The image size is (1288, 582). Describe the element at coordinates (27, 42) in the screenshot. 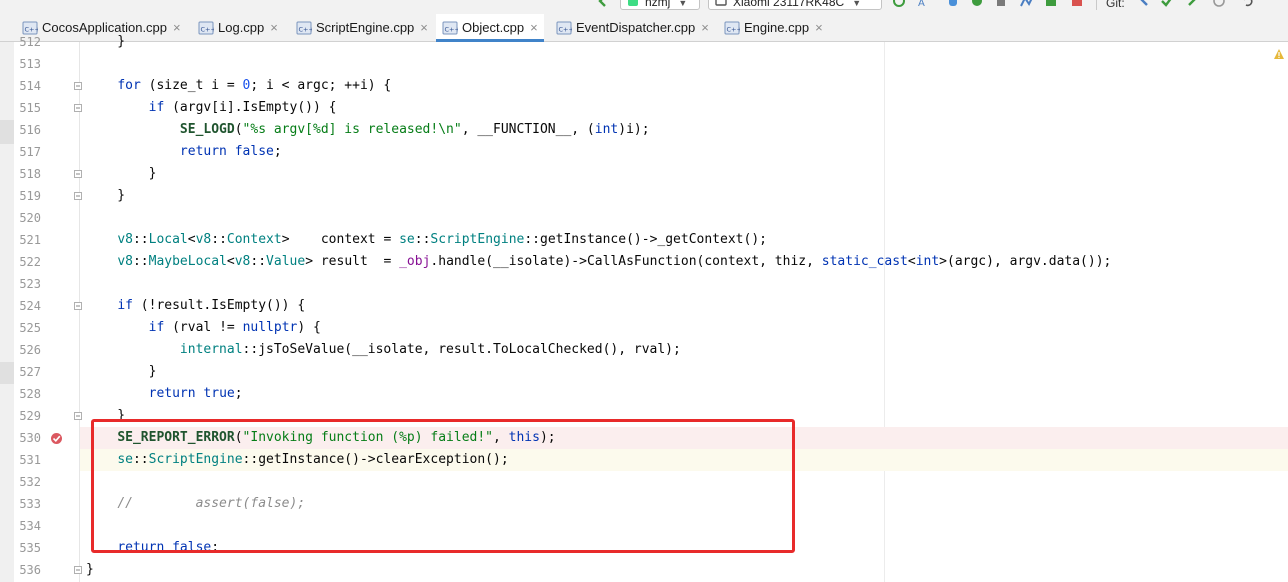

I see `line-number: 512` at that location.